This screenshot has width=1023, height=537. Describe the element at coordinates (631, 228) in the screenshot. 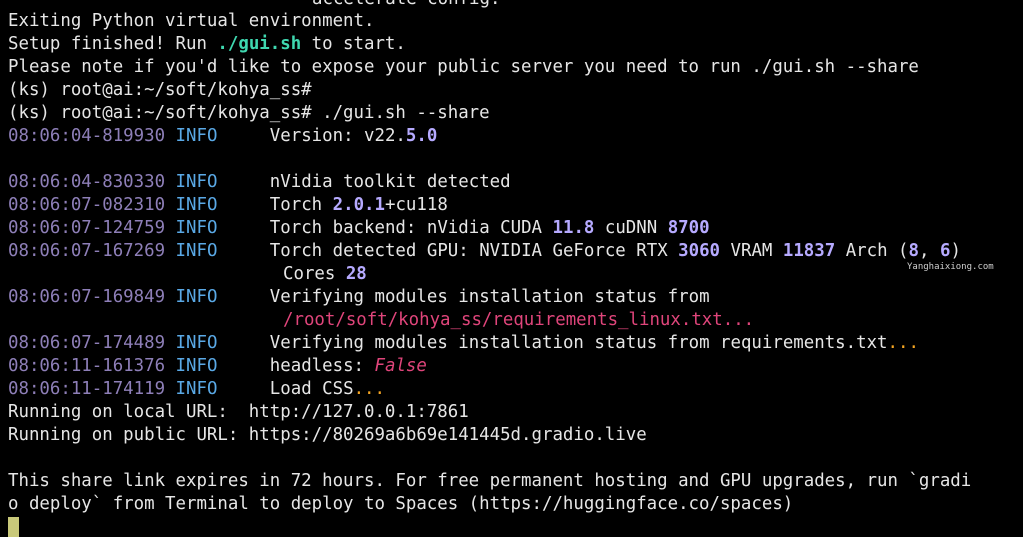

I see `log-message-mid: cuDNN` at that location.